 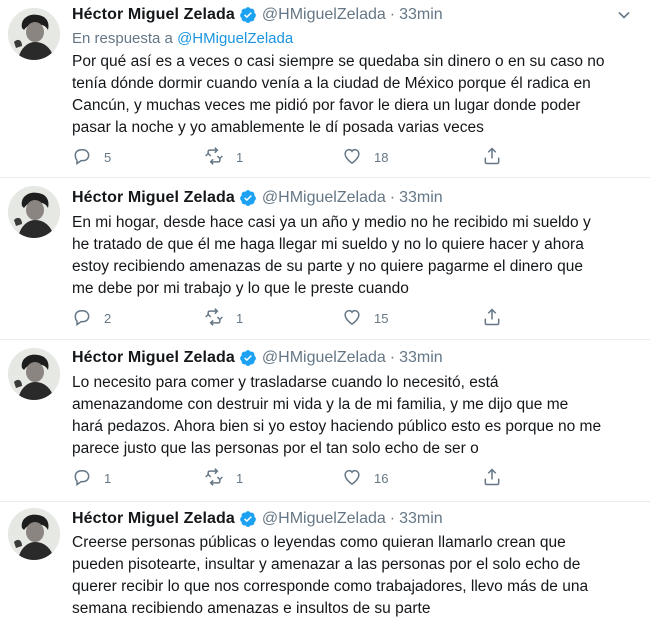 I want to click on reply-prefix: En respuesta a, so click(x=122, y=38).